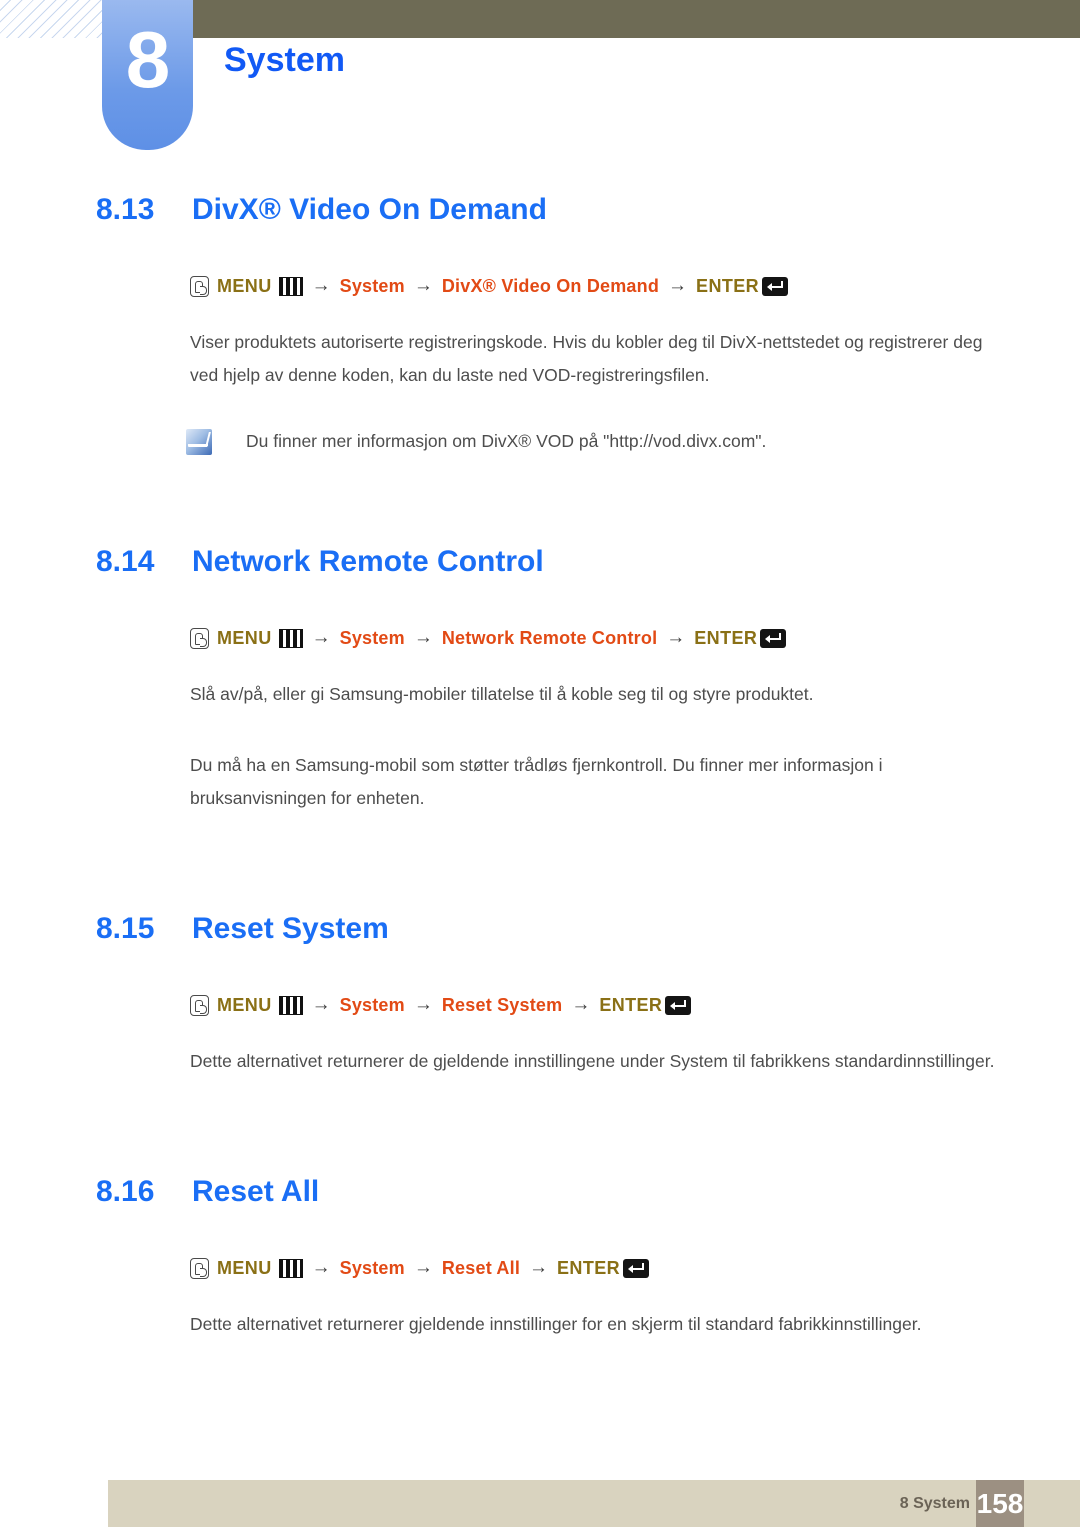  What do you see at coordinates (368, 561) in the screenshot?
I see `section-title: Network Remote Control` at bounding box center [368, 561].